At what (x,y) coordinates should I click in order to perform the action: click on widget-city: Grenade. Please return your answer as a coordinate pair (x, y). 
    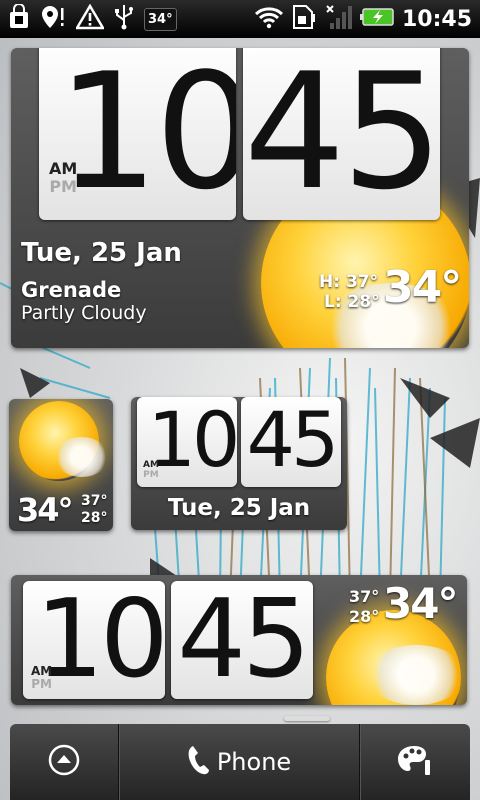
    Looking at the image, I should click on (71, 290).